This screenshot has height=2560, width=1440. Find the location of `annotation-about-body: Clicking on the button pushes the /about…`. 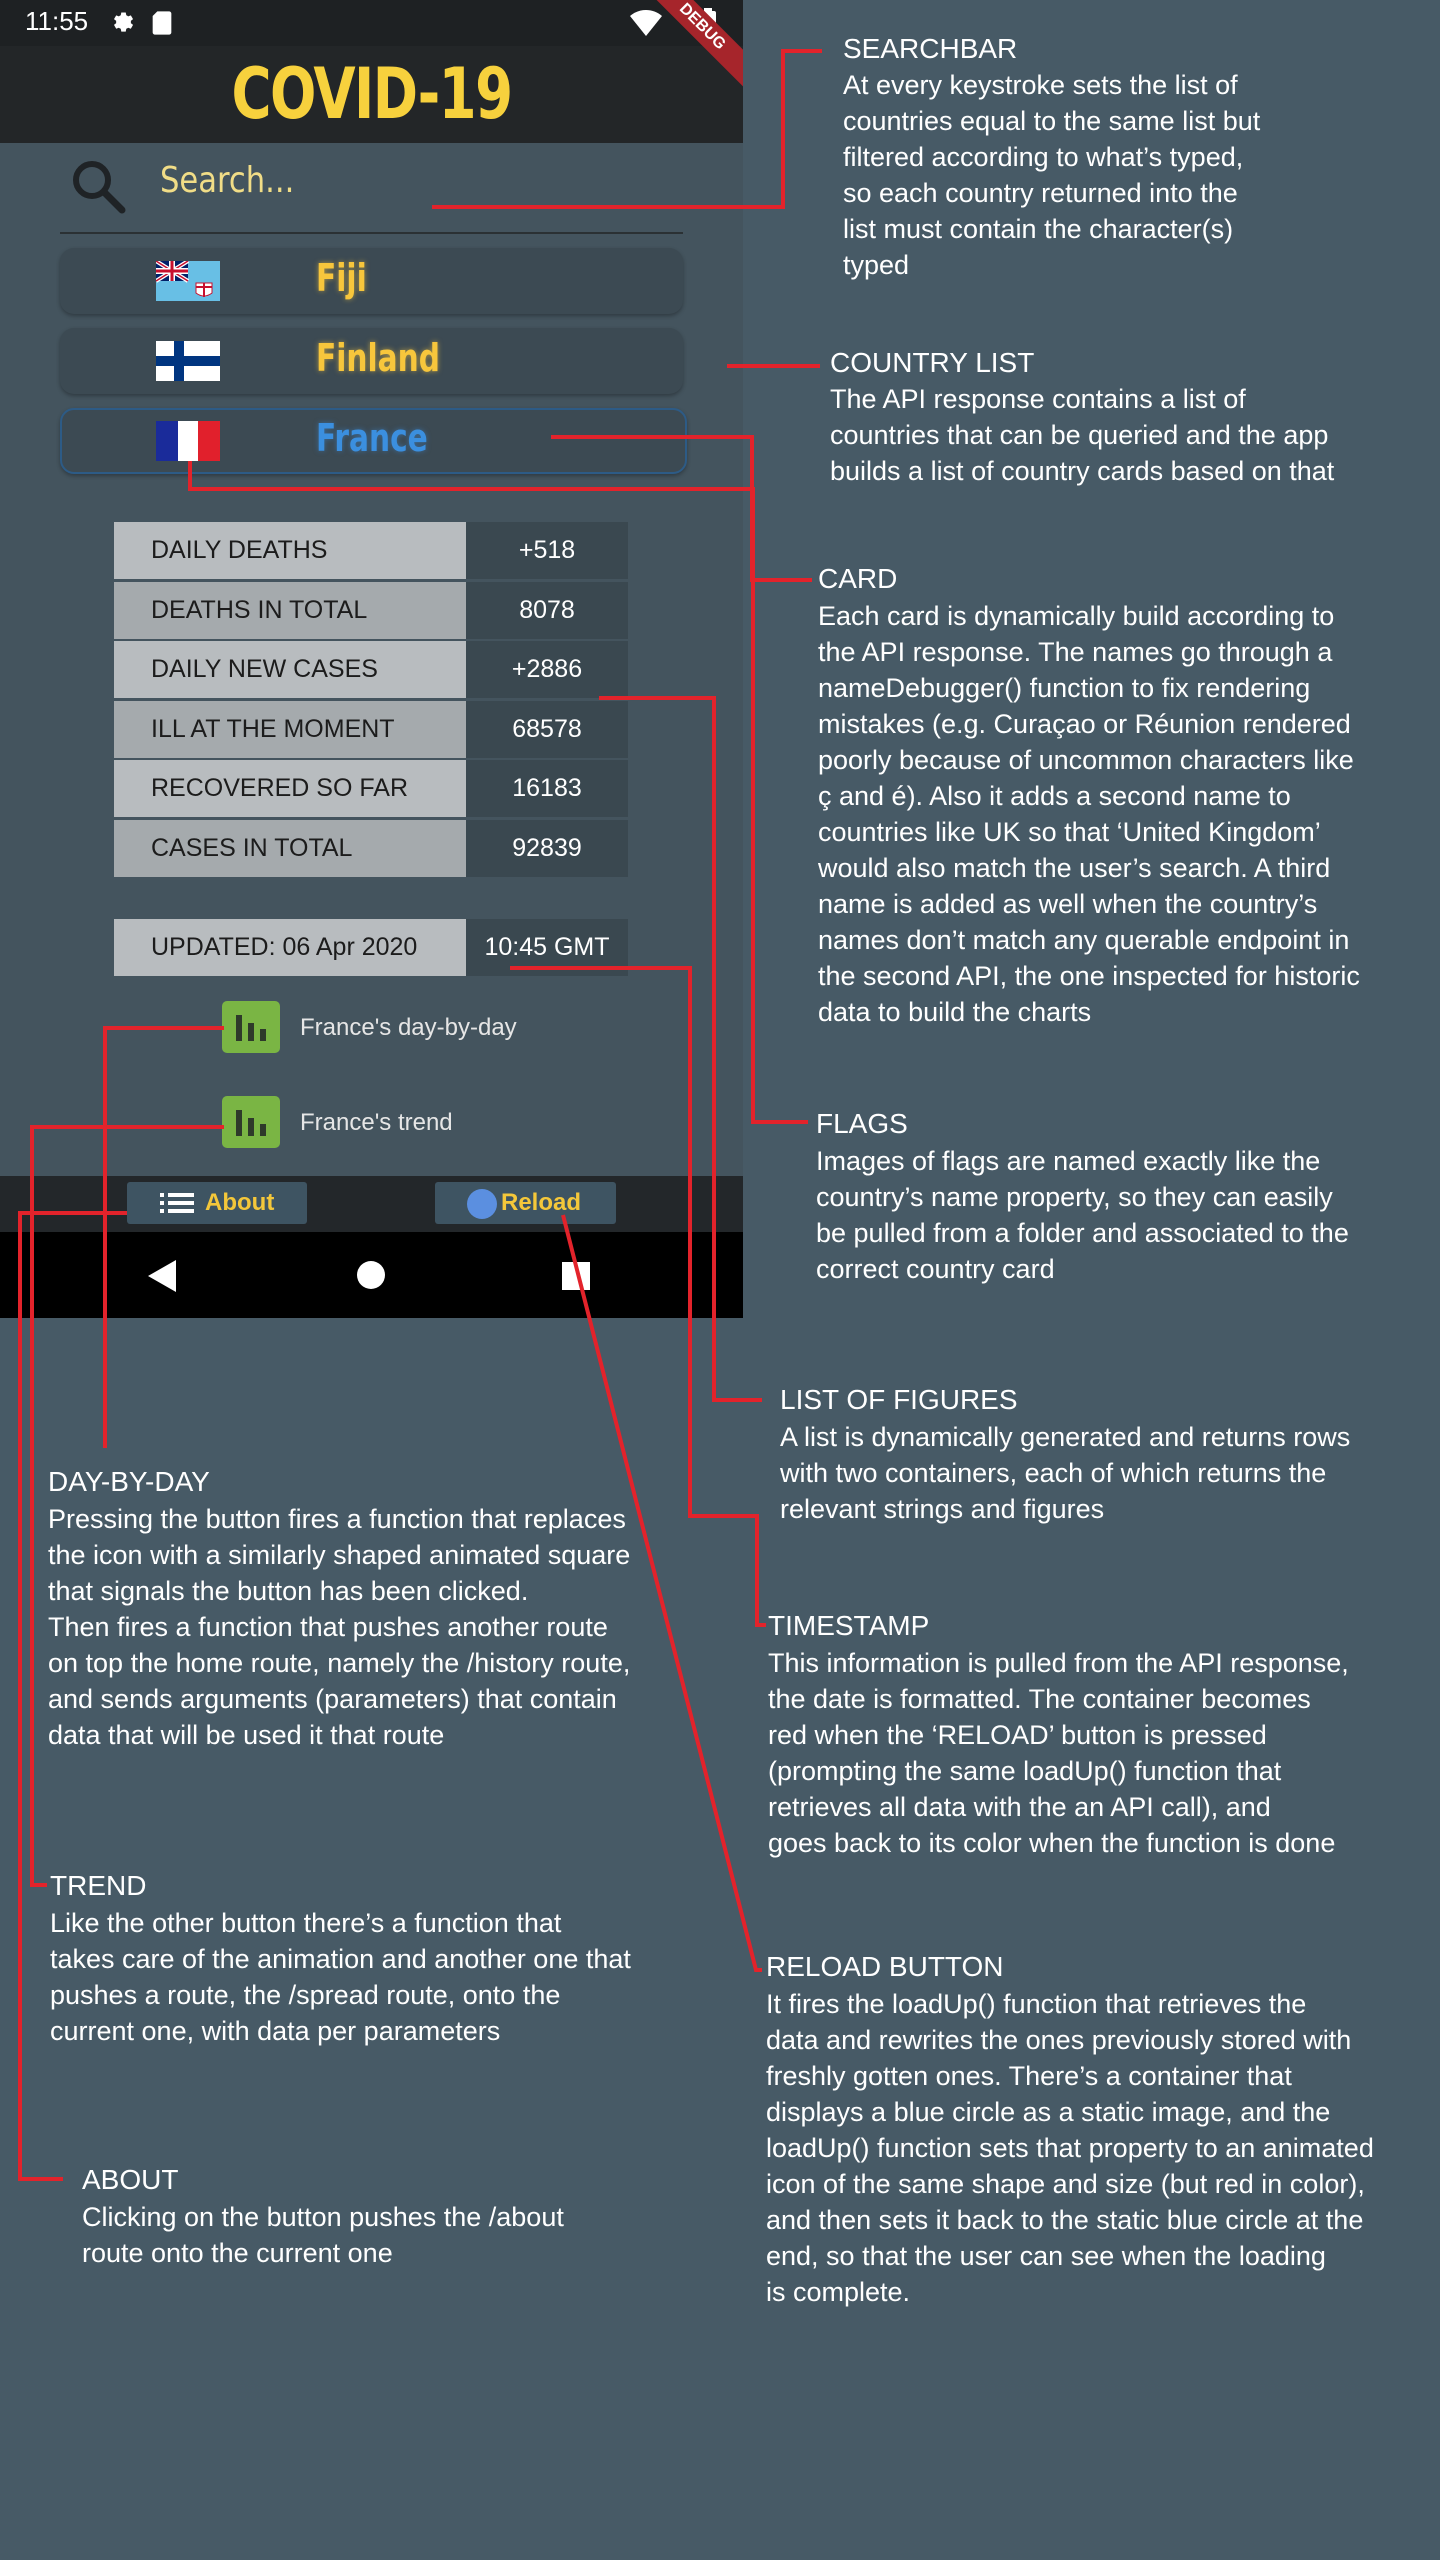

annotation-about-body: Clicking on the button pushes the /about… is located at coordinates (323, 2235).